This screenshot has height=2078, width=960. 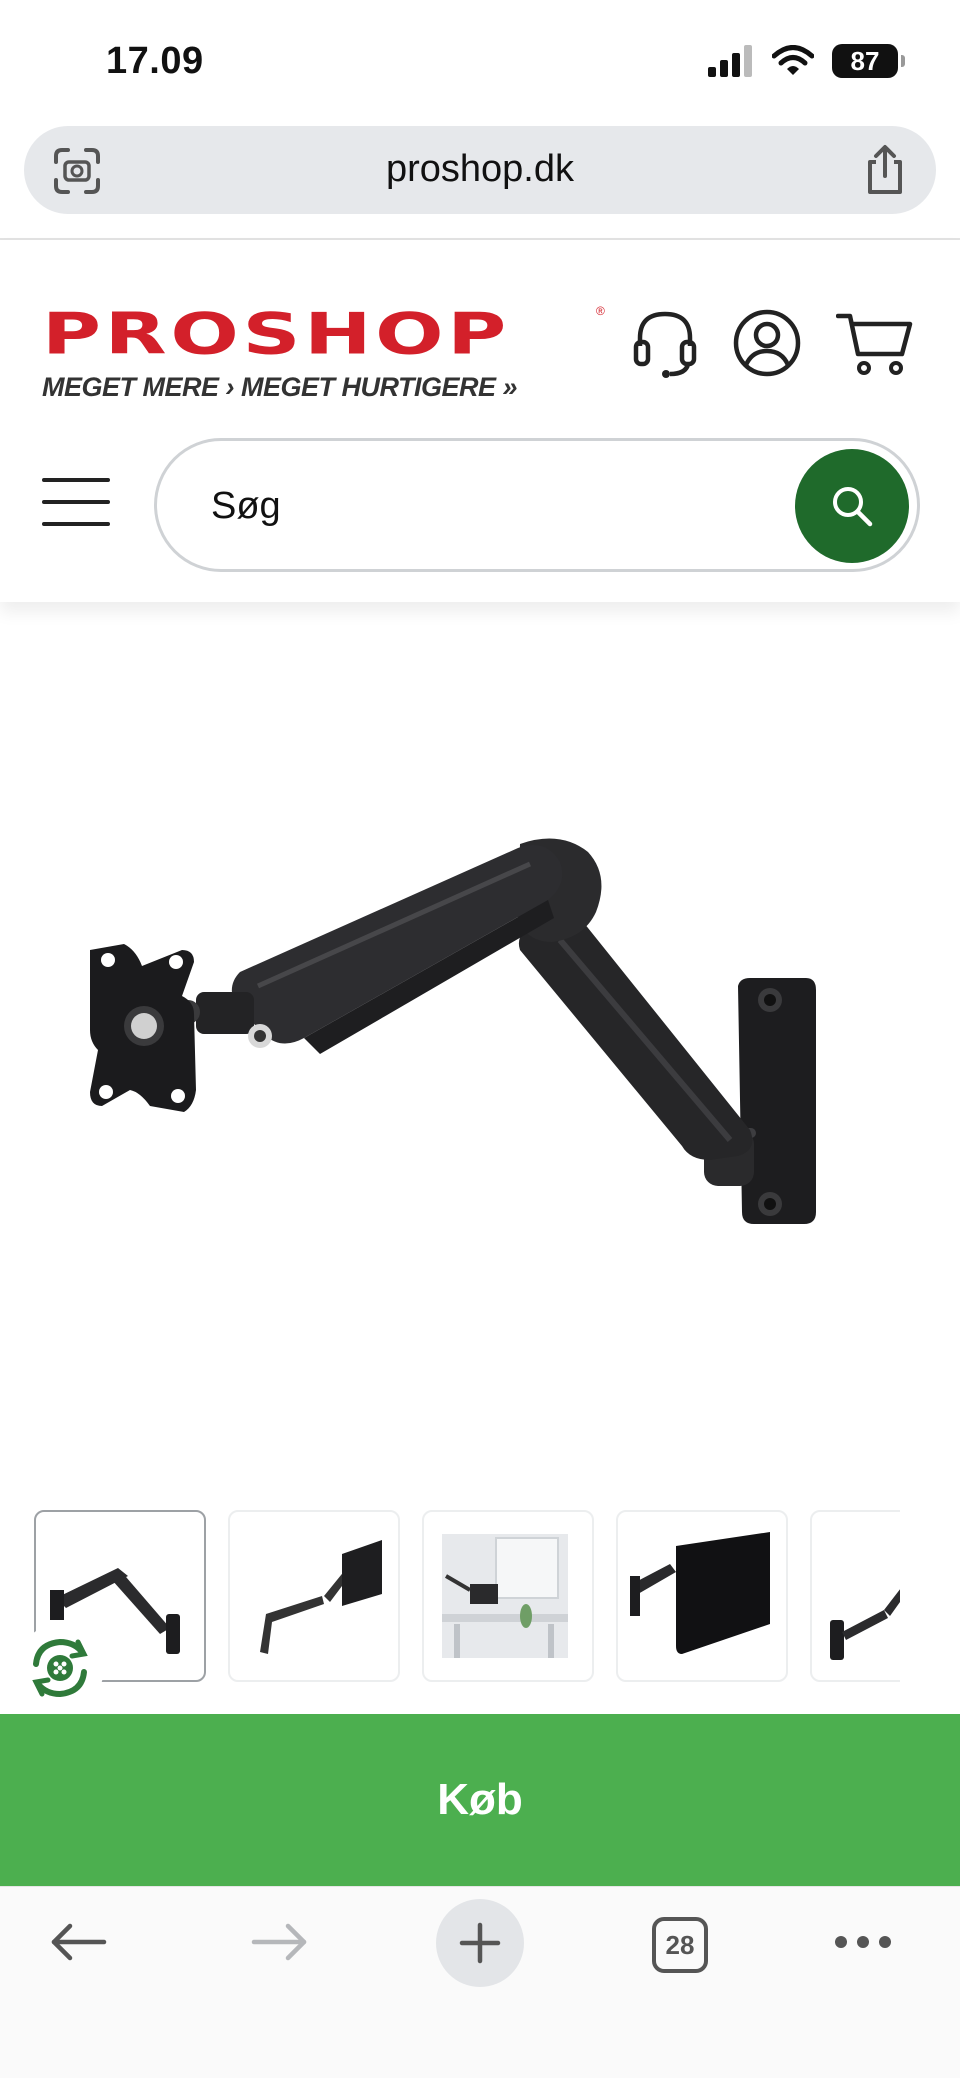 I want to click on search-button, so click(x=852, y=506).